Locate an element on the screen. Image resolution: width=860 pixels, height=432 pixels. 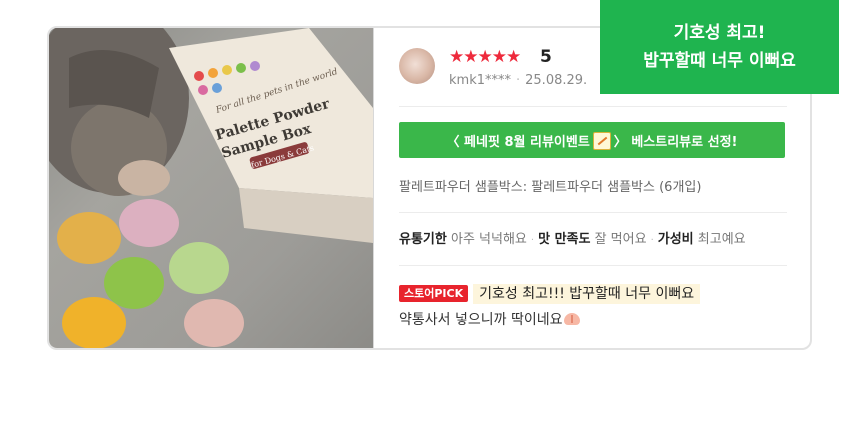
event-banner-text-2: 〉 베스트리뷰로 선정! is located at coordinates (675, 142).